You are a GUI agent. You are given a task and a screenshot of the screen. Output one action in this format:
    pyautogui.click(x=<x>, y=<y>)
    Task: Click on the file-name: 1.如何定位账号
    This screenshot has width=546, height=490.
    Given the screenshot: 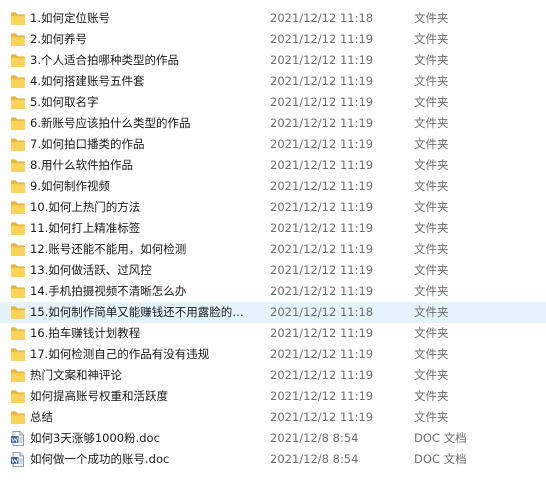 What is the action you would take?
    pyautogui.click(x=70, y=18)
    